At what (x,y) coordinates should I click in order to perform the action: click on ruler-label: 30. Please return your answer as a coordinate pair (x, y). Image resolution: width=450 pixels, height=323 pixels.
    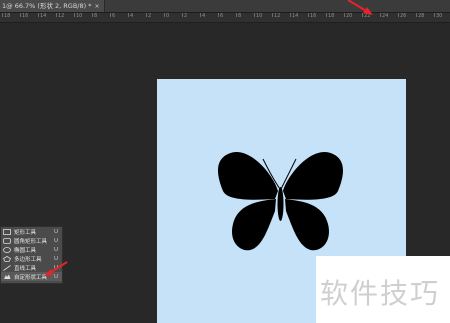
    Looking at the image, I should click on (439, 16).